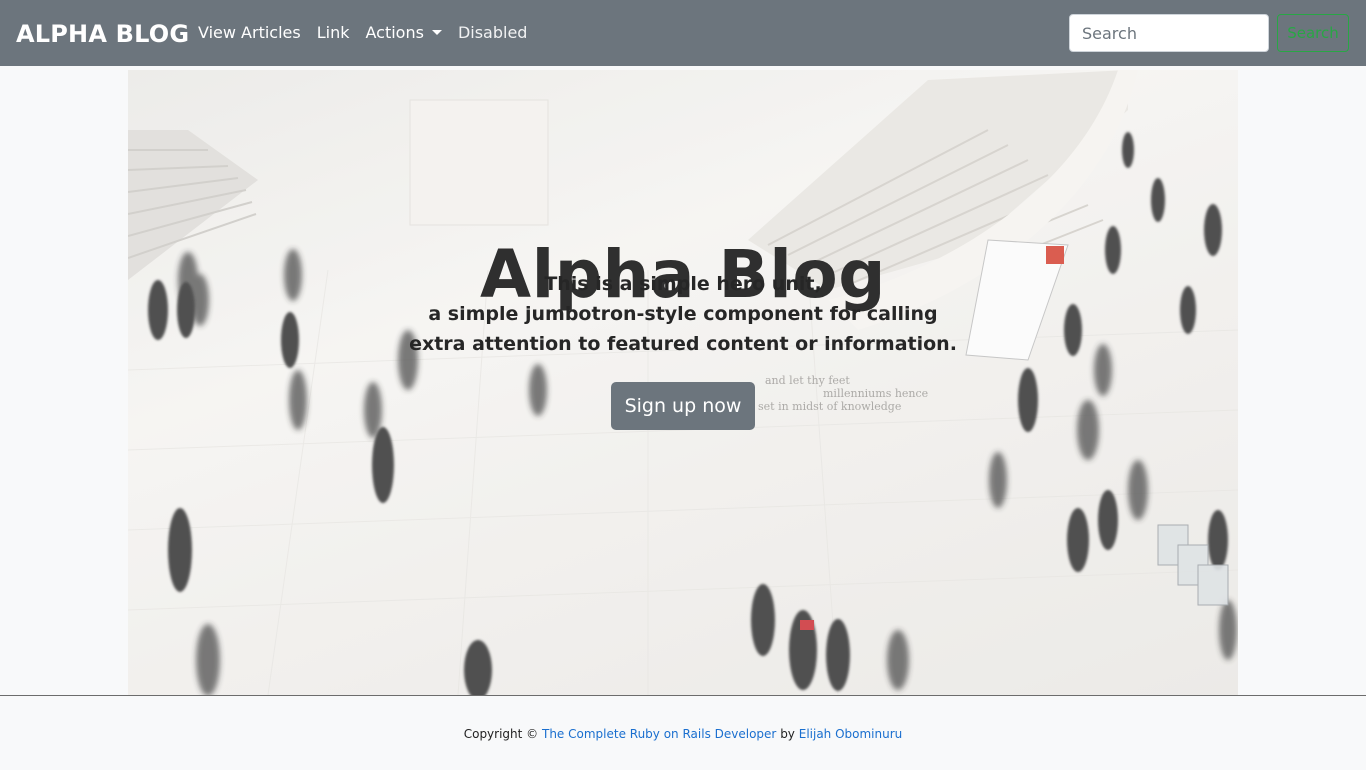 This screenshot has width=1366, height=770. I want to click on signup-button: Sign up now, so click(683, 406).